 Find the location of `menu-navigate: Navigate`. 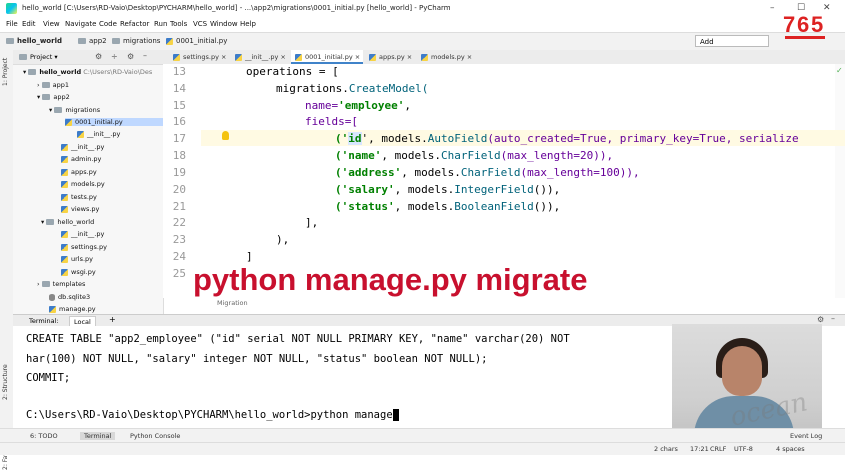

menu-navigate: Navigate is located at coordinates (80, 24).